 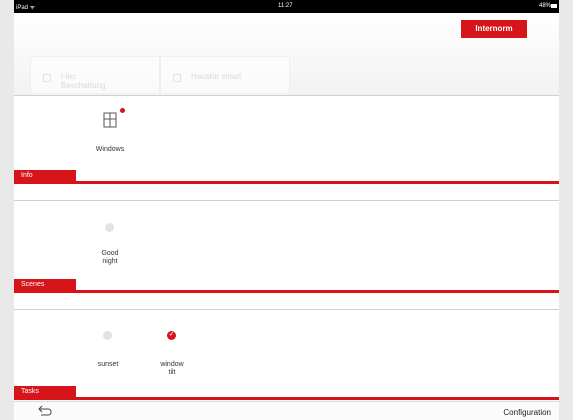 What do you see at coordinates (107, 335) in the screenshot?
I see `task-circle-icon` at bounding box center [107, 335].